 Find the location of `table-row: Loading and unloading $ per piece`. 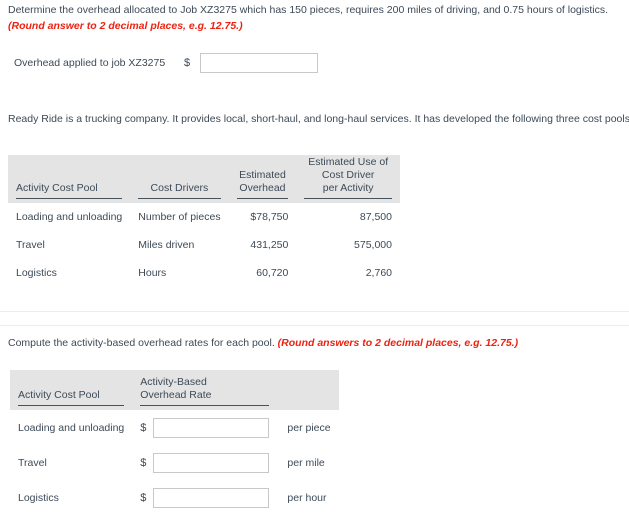

table-row: Loading and unloading $ per piece is located at coordinates (174, 427).